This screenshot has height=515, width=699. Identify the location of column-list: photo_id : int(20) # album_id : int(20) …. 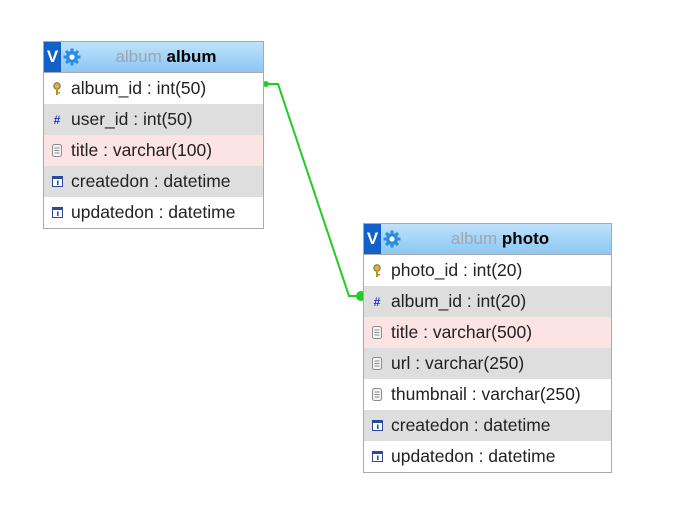
(487, 363).